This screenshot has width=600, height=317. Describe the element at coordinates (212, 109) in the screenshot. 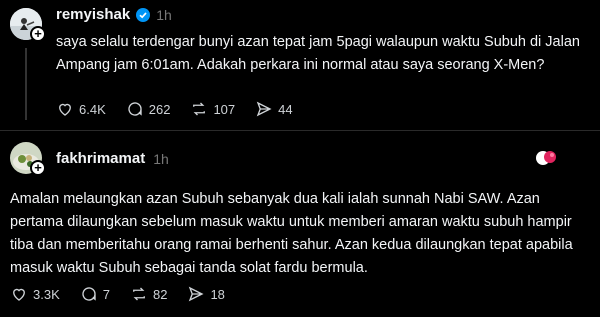

I see `repost-button: 107` at that location.